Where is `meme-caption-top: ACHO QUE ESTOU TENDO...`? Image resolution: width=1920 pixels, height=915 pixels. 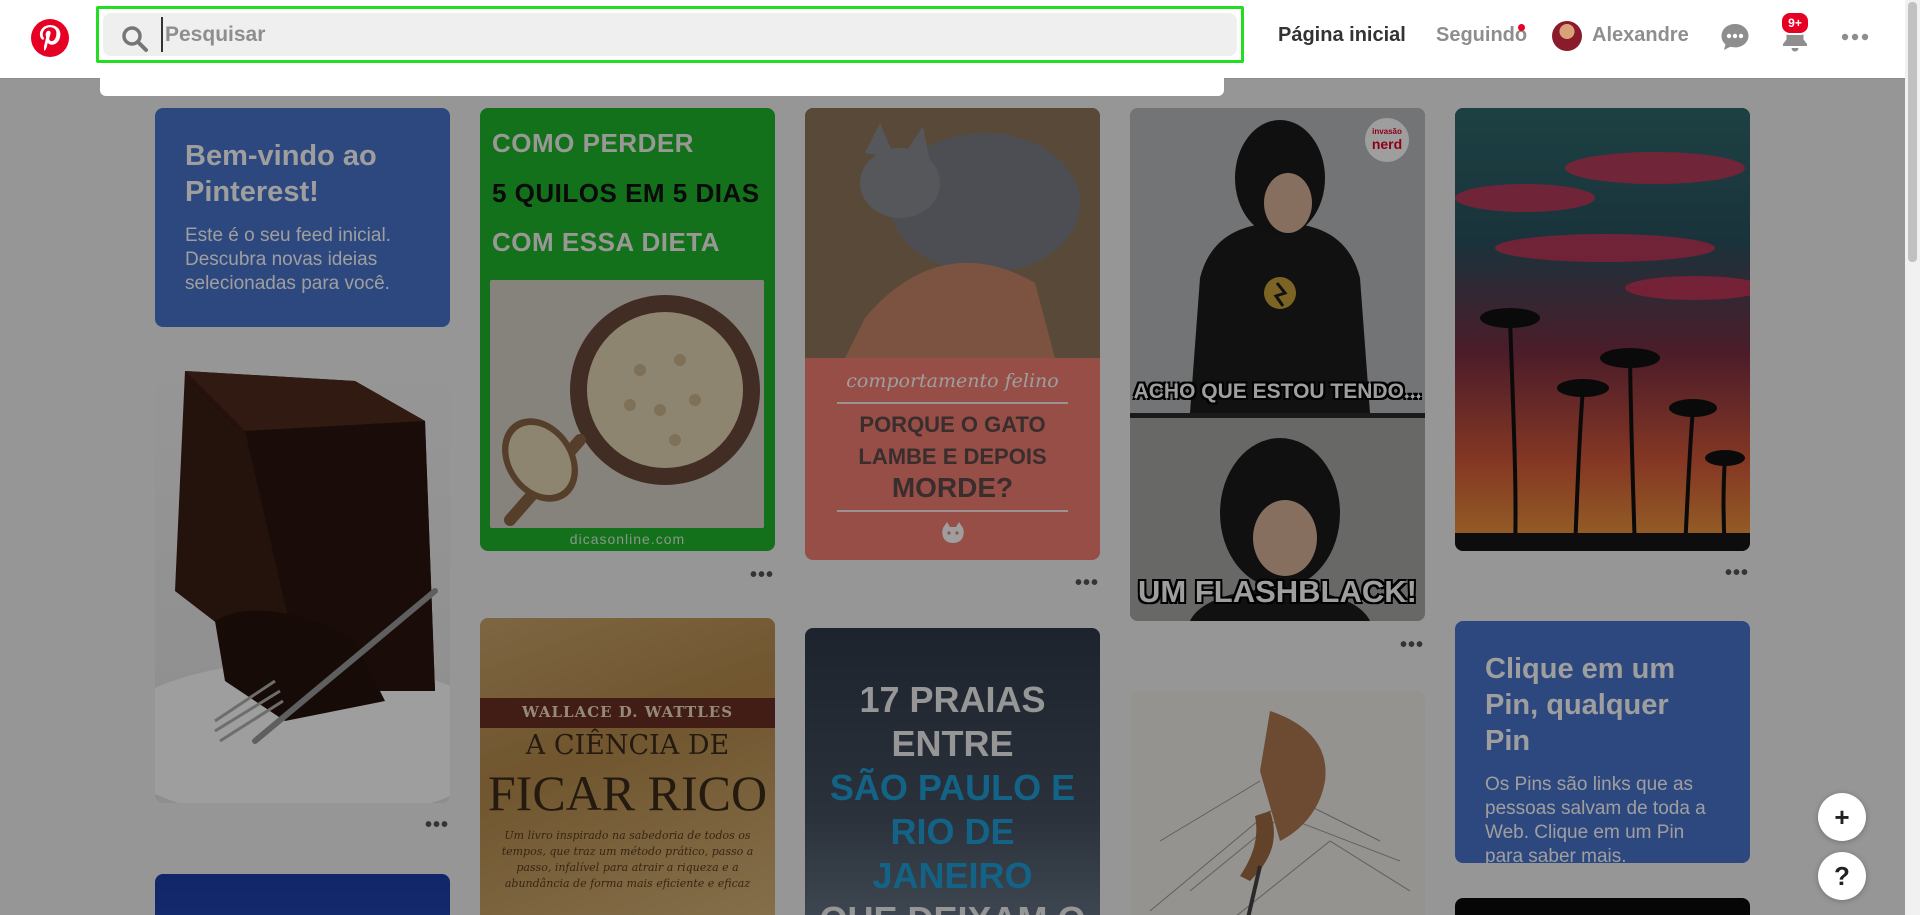 meme-caption-top: ACHO QUE ESTOU TENDO... is located at coordinates (1277, 391).